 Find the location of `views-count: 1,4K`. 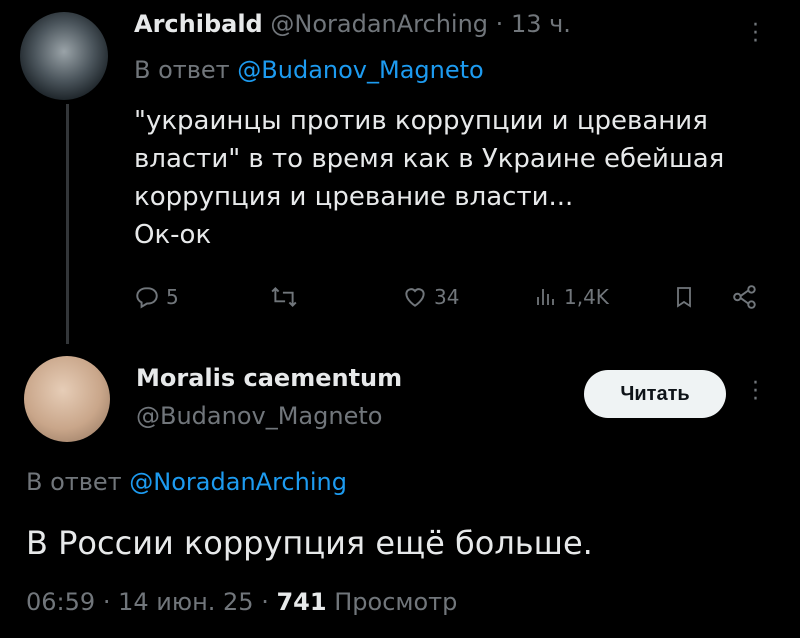

views-count: 1,4K is located at coordinates (586, 297).